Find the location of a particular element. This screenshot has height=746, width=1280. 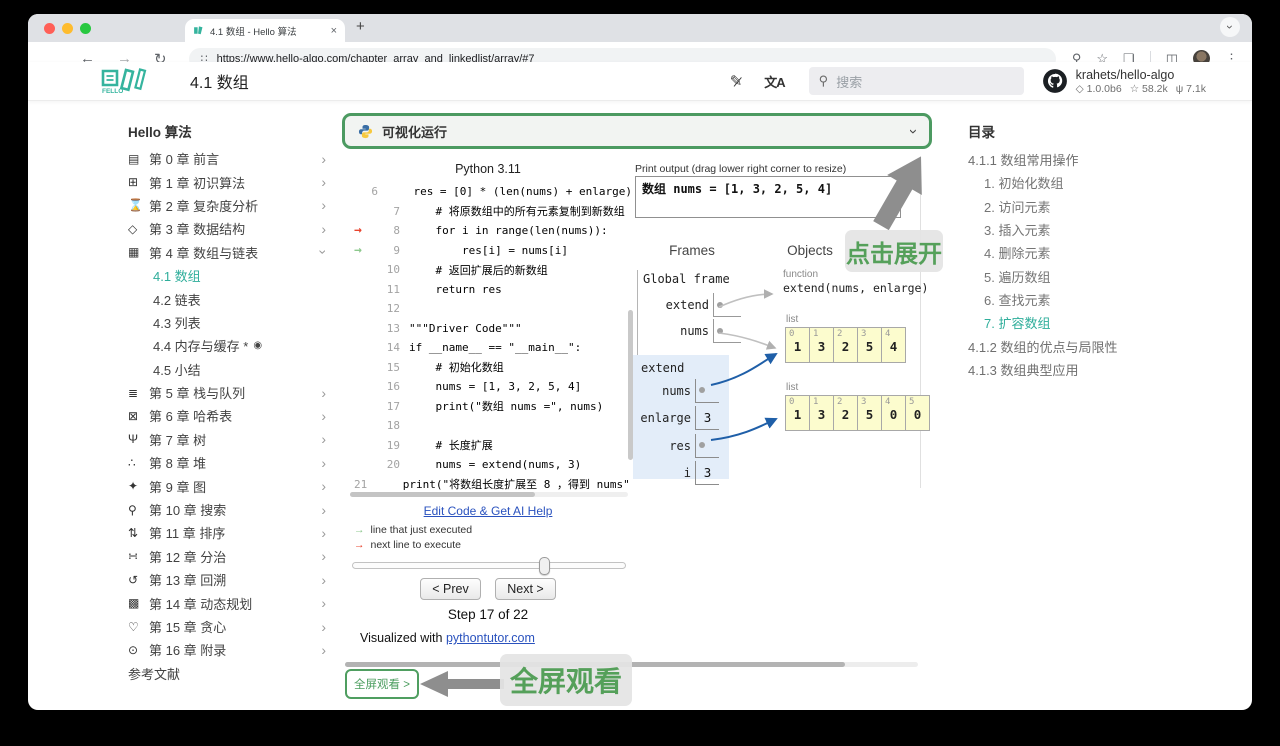

line-number: 12 is located at coordinates (393, 309).